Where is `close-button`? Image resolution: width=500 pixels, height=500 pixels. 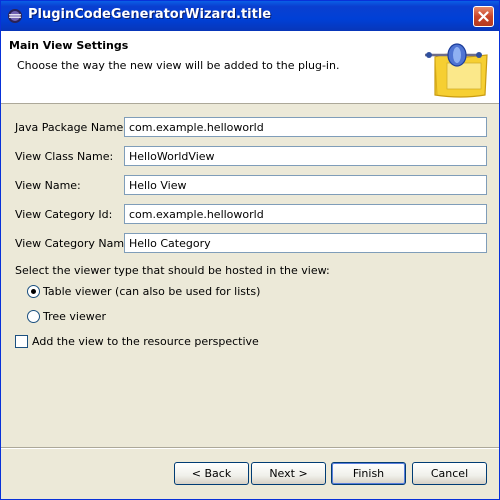 close-button is located at coordinates (483, 16).